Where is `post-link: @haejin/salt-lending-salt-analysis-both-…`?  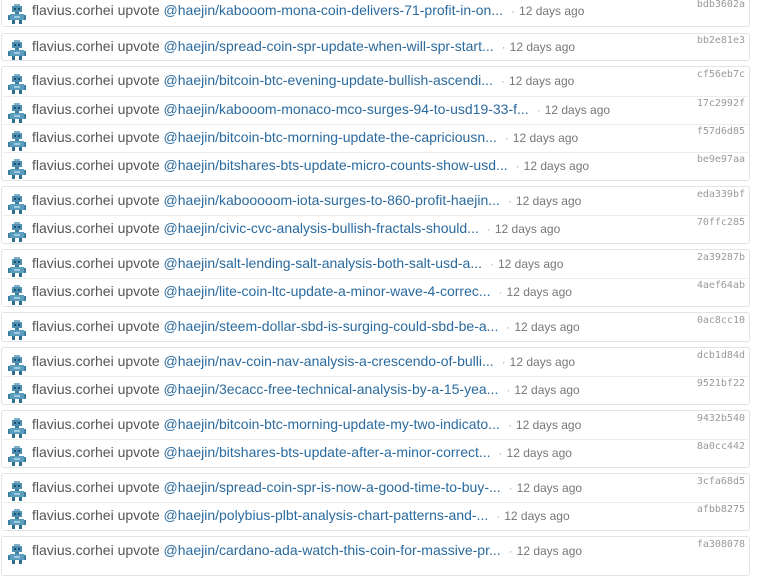 post-link: @haejin/salt-lending-salt-analysis-both-… is located at coordinates (323, 263).